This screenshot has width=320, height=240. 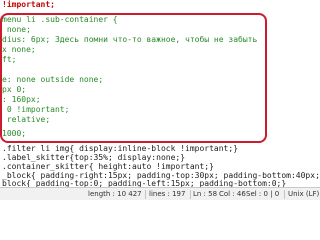 I want to click on status-selection: Sel : 0 | 0, so click(x=263, y=194).